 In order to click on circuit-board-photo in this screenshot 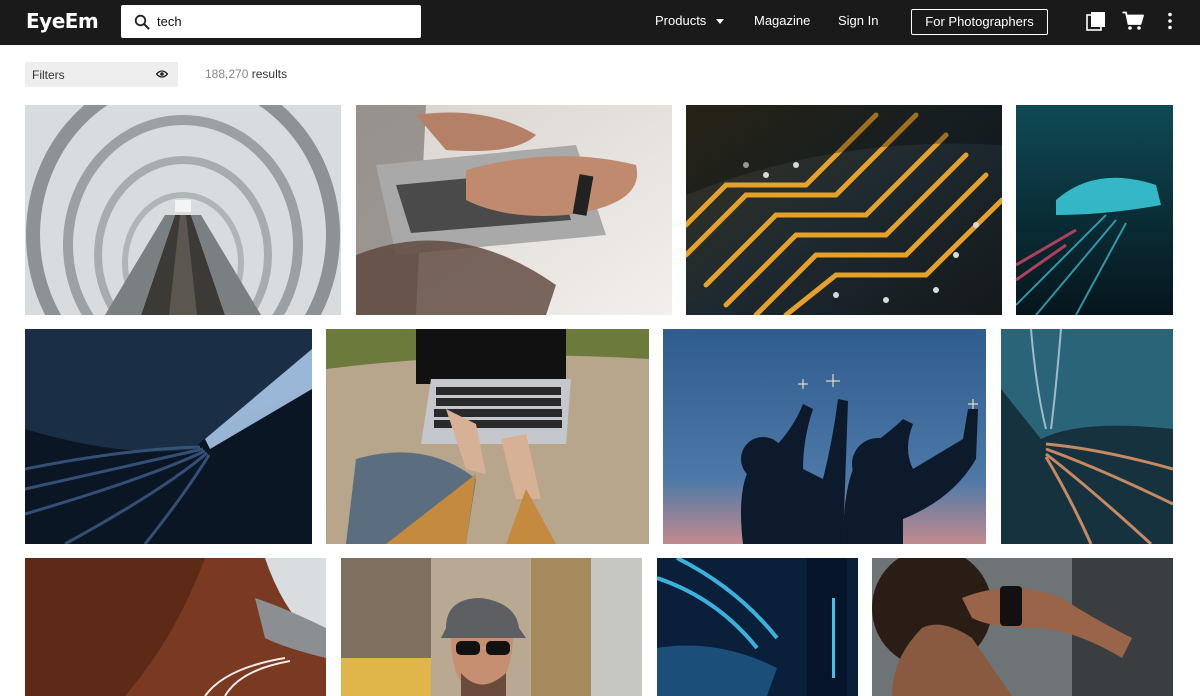, I will do `click(844, 210)`.